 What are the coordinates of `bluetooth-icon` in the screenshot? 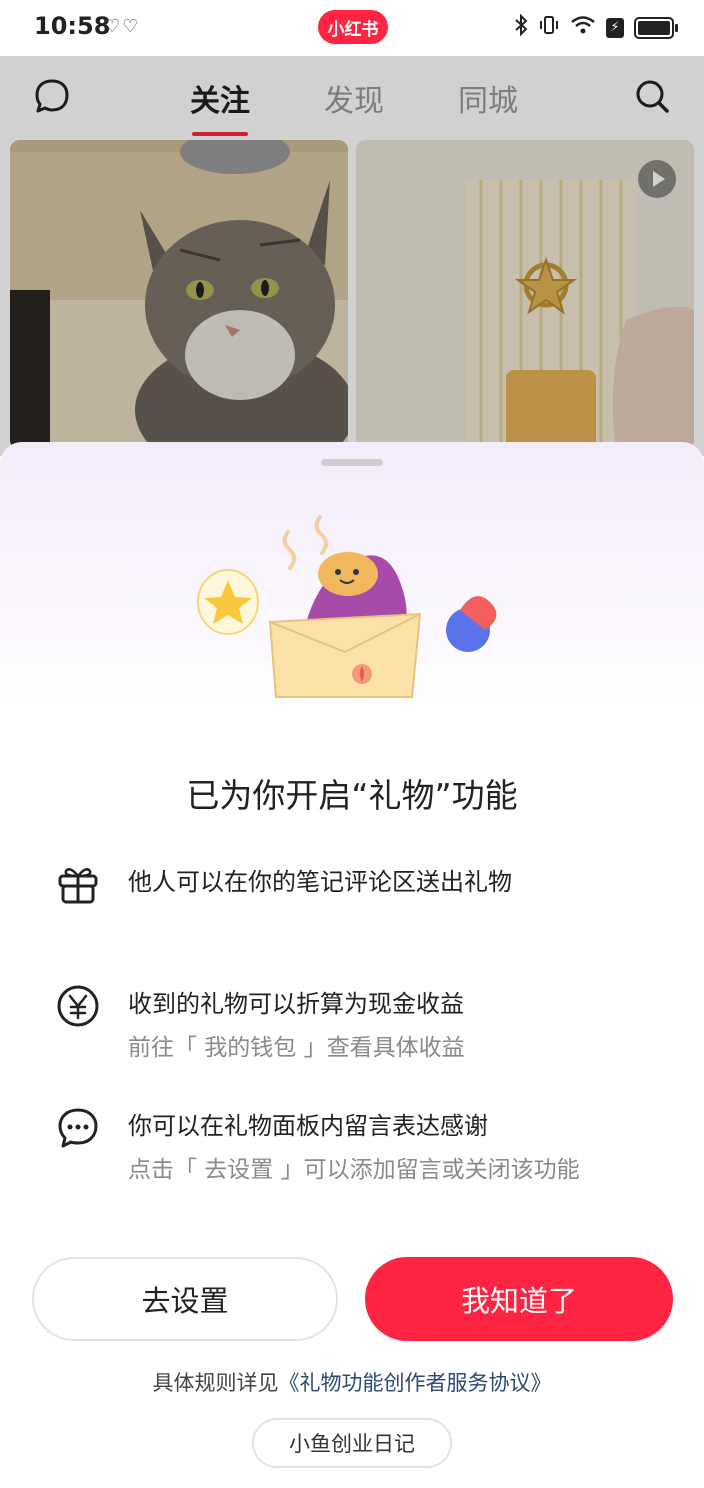 It's located at (521, 27).